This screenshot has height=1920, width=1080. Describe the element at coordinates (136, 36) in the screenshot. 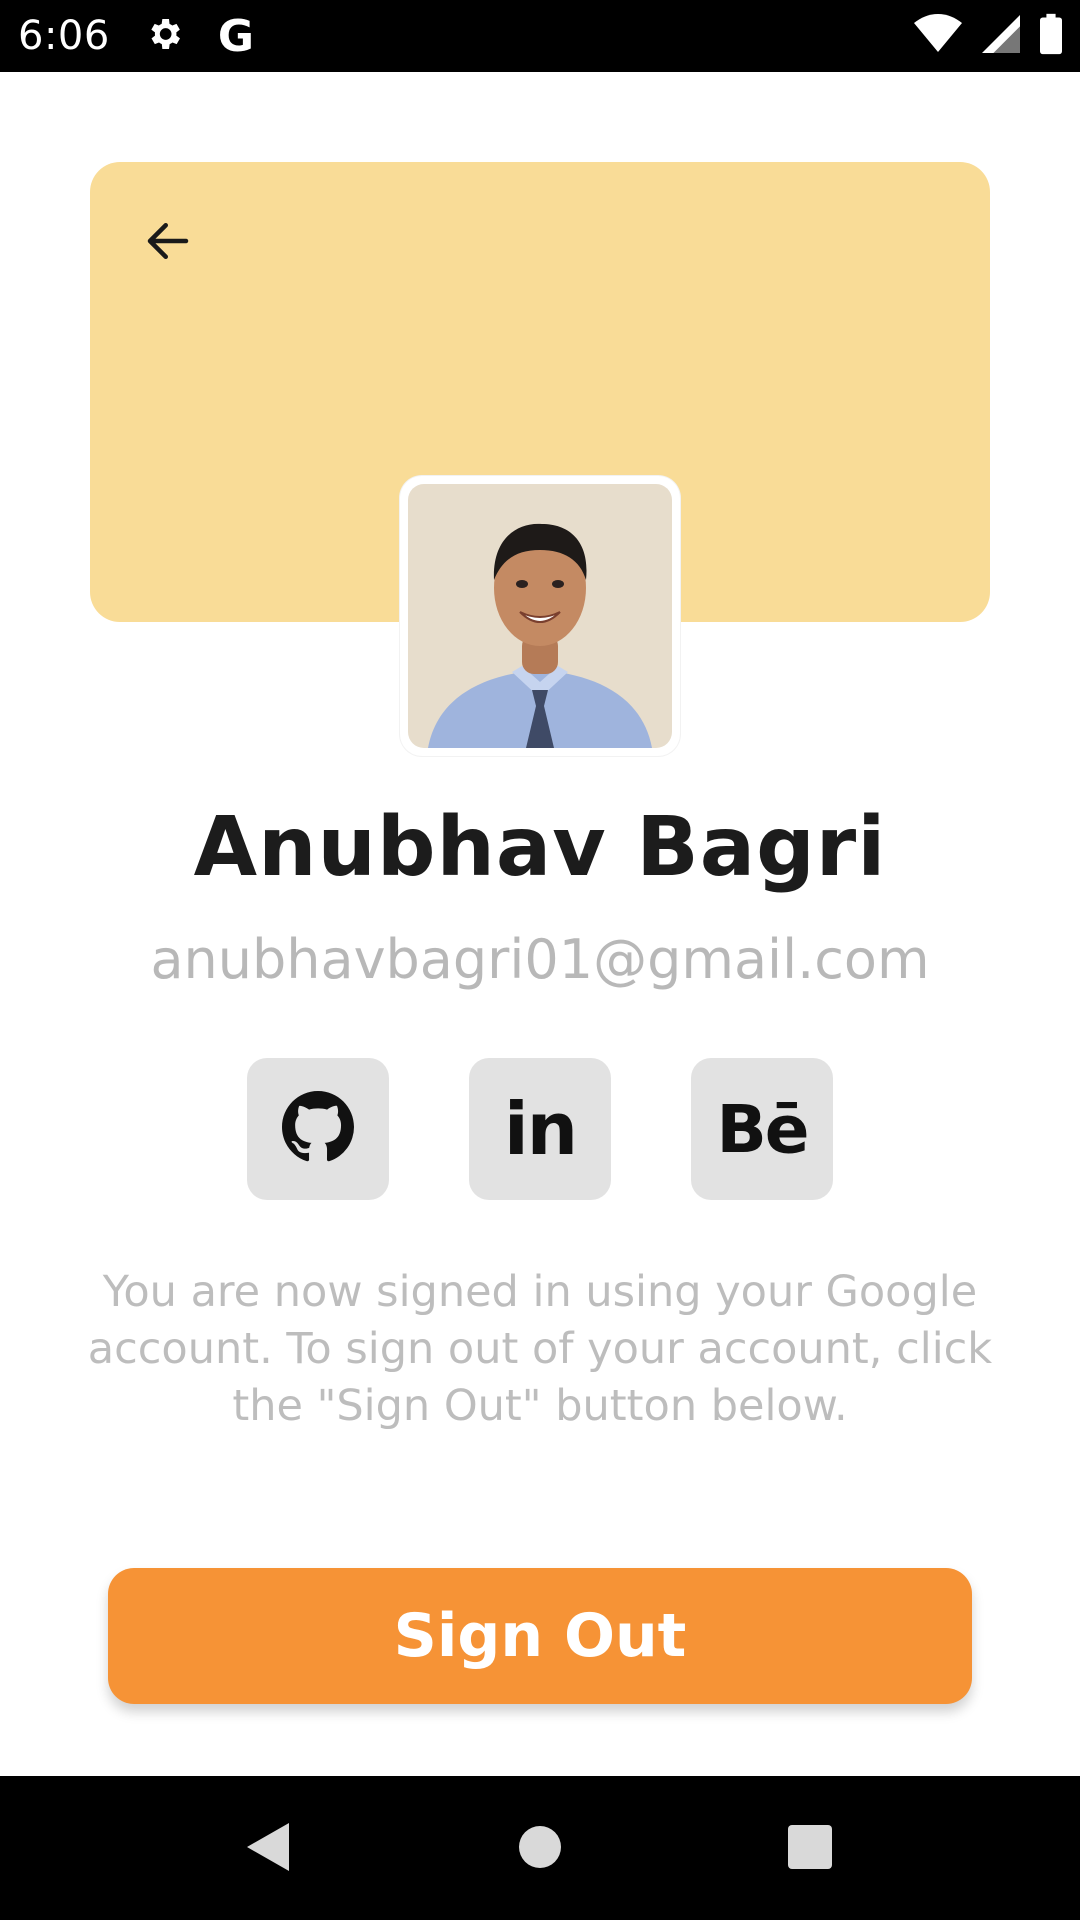

I see `status-left: 6:06 G` at that location.